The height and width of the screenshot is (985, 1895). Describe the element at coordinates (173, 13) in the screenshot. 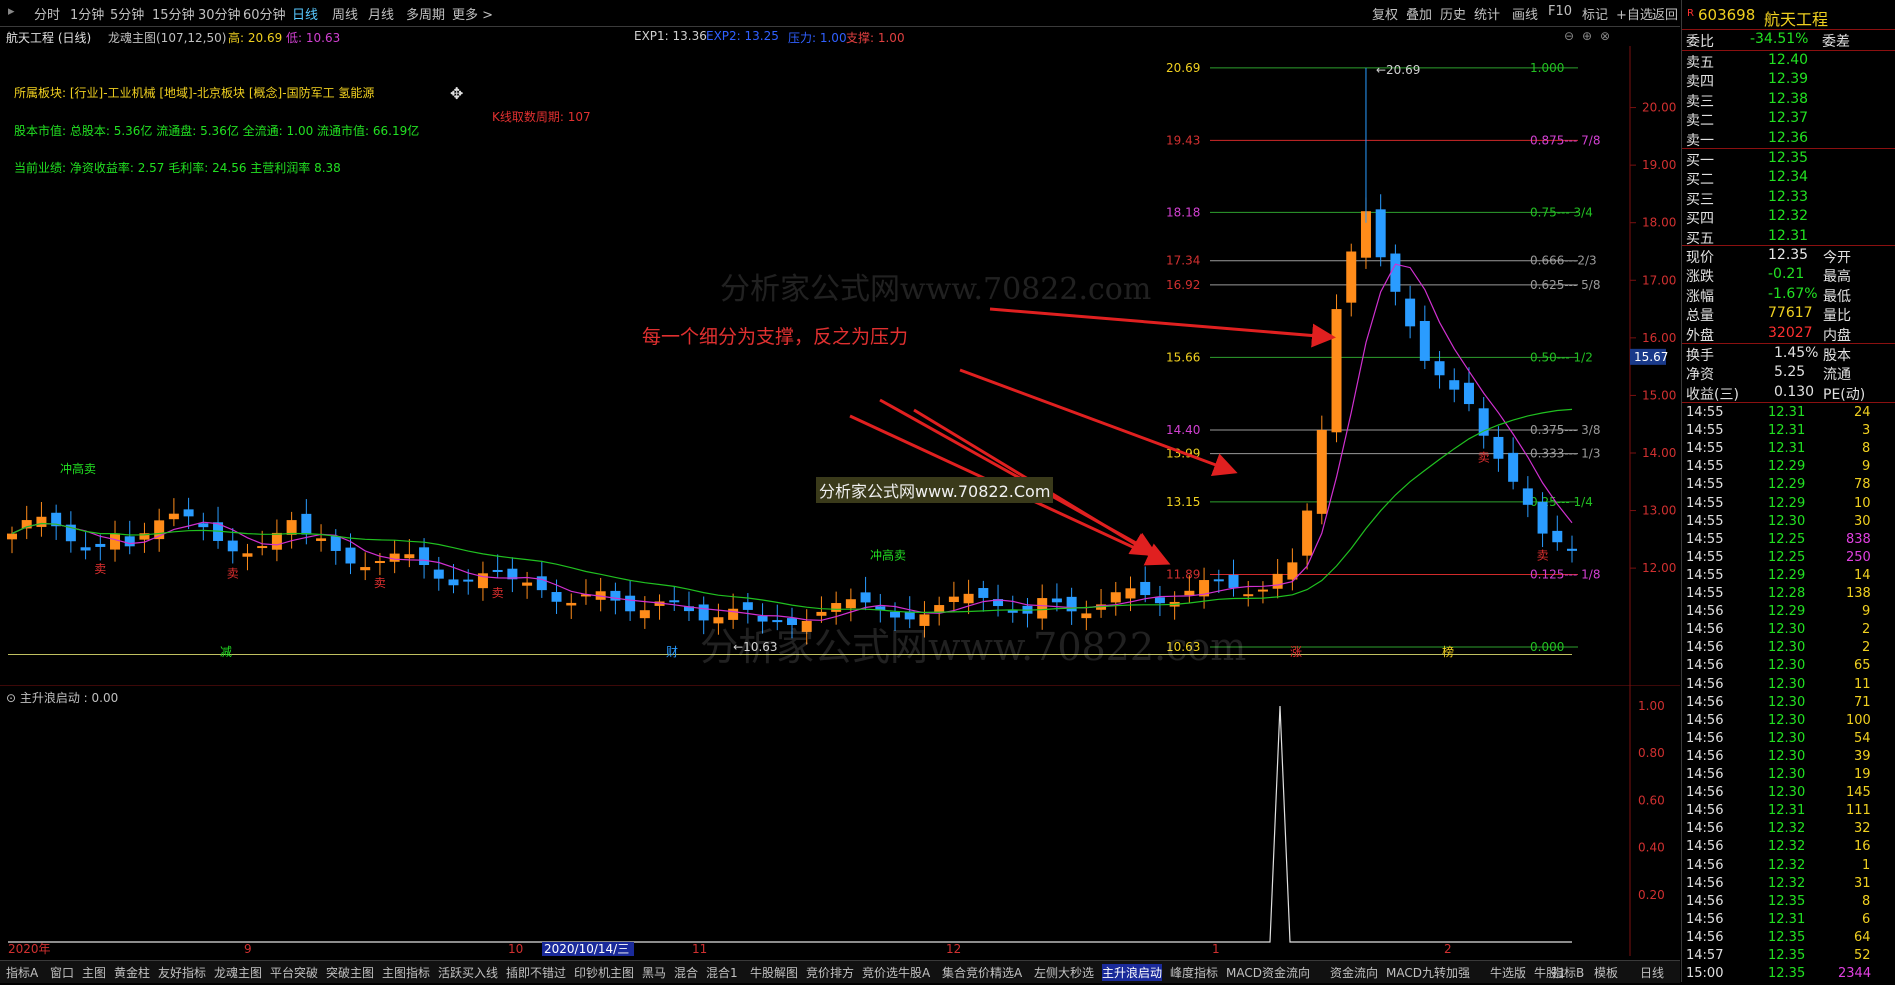

I see `period-3: 15分钟` at that location.